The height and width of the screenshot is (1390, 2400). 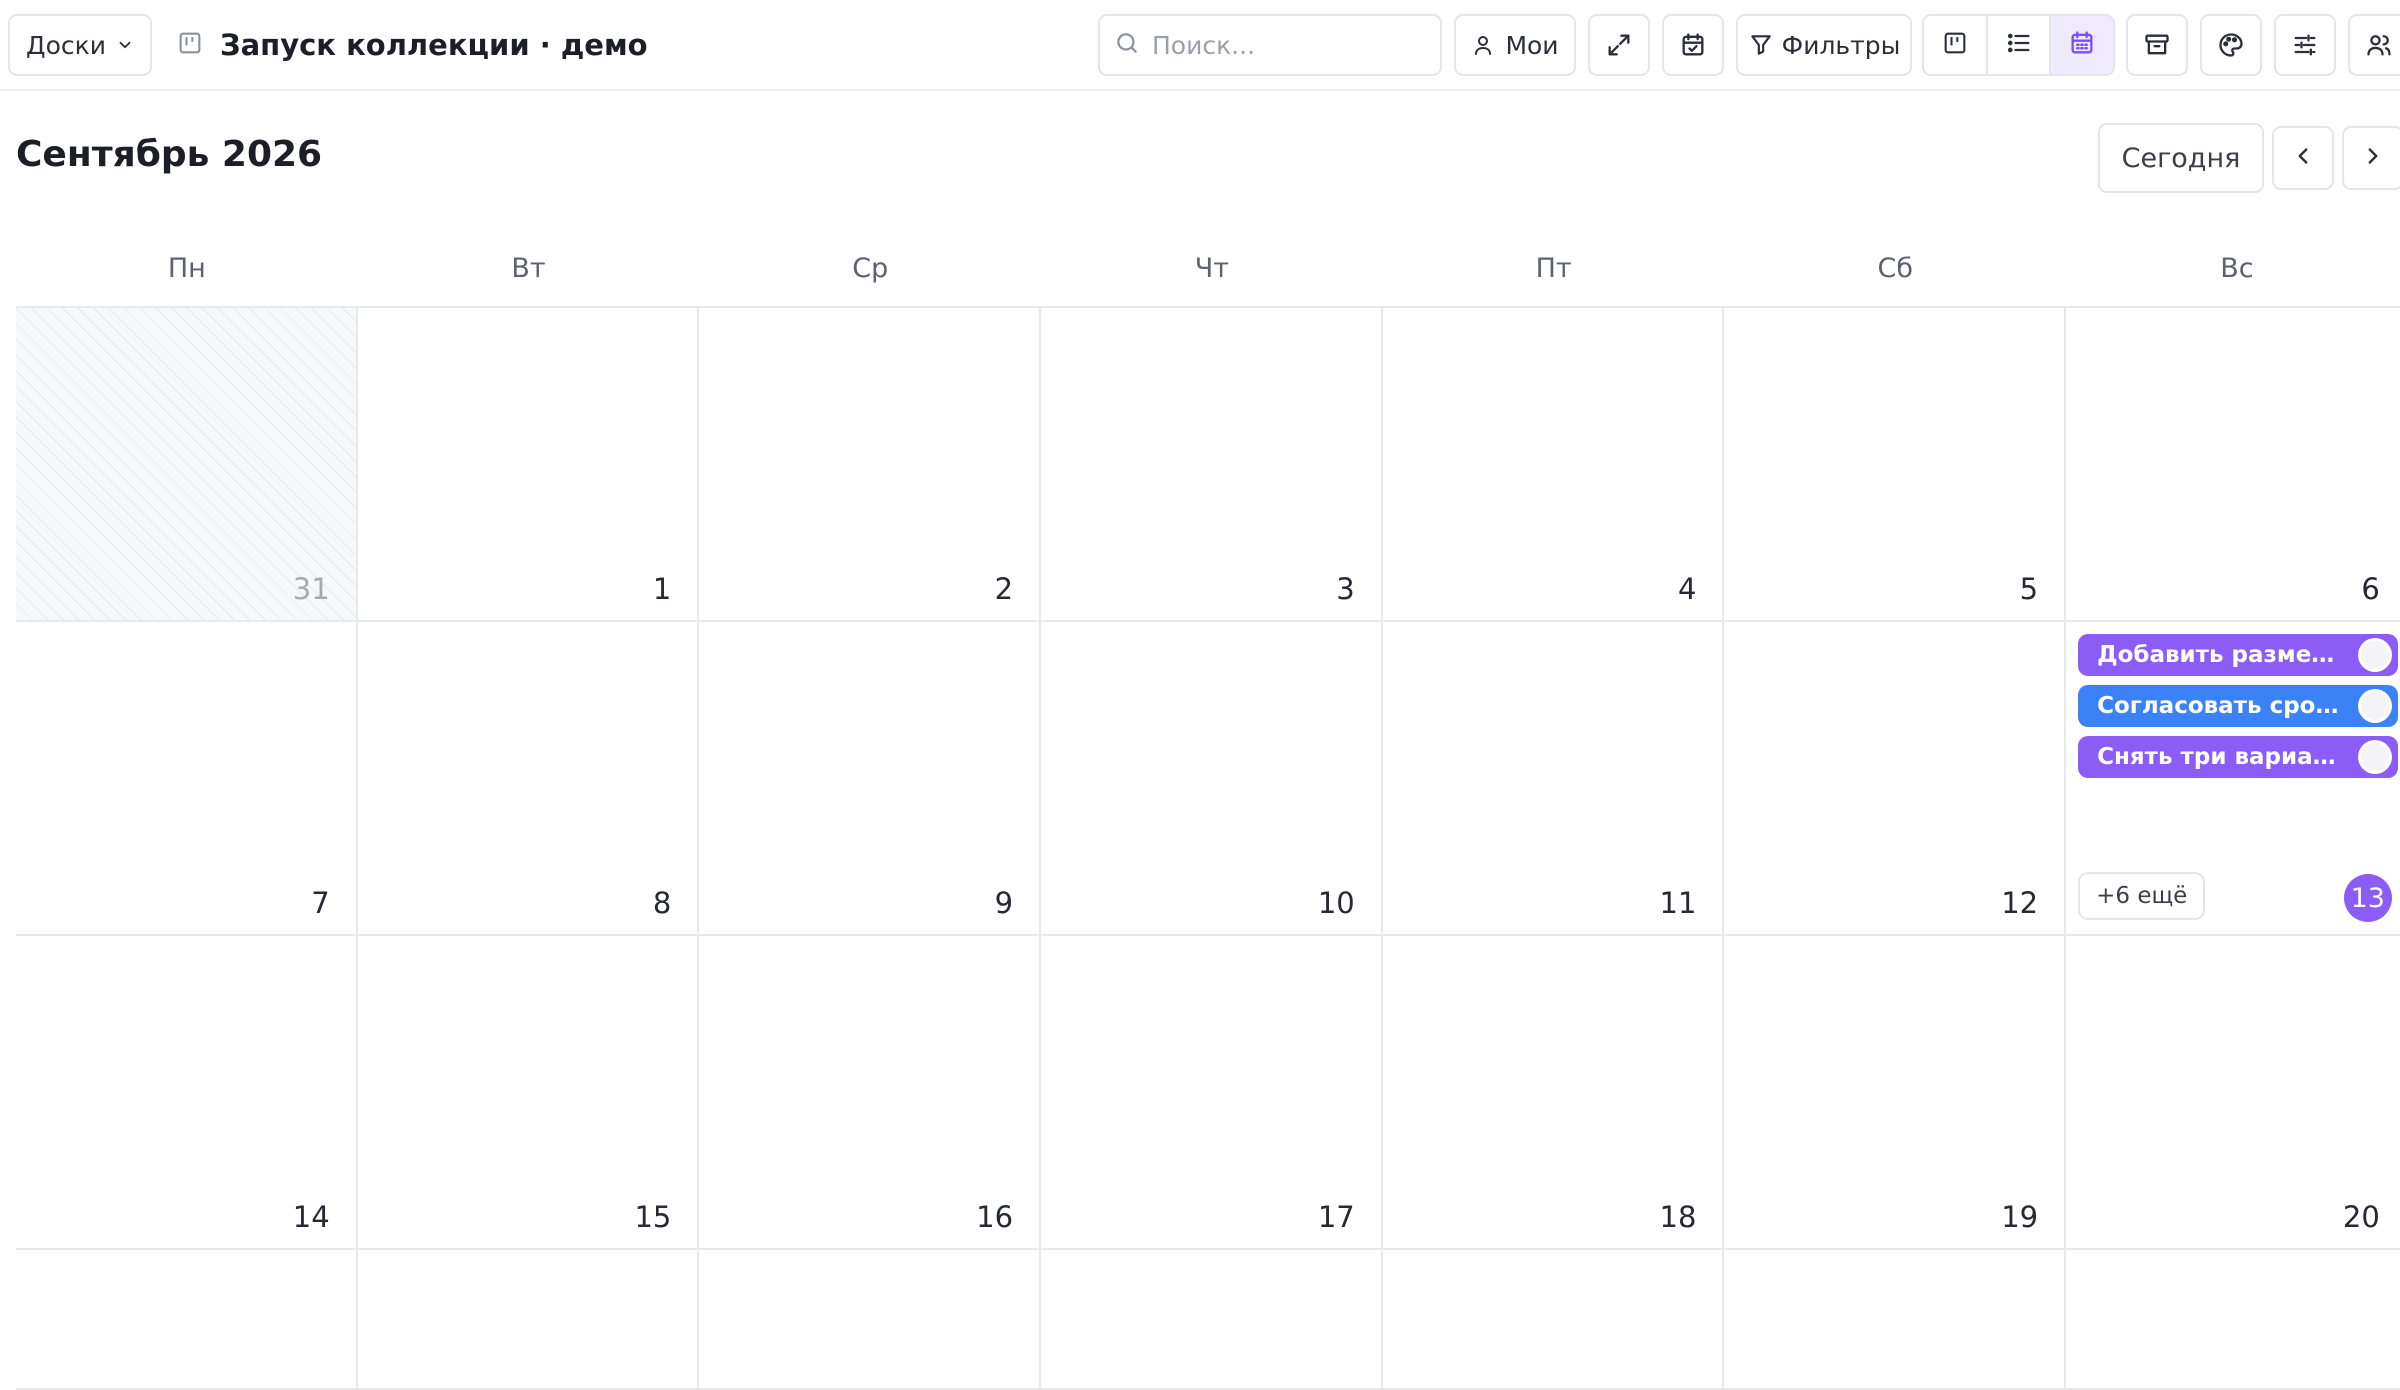 What do you see at coordinates (125, 45) in the screenshot?
I see `chevron-down-icon` at bounding box center [125, 45].